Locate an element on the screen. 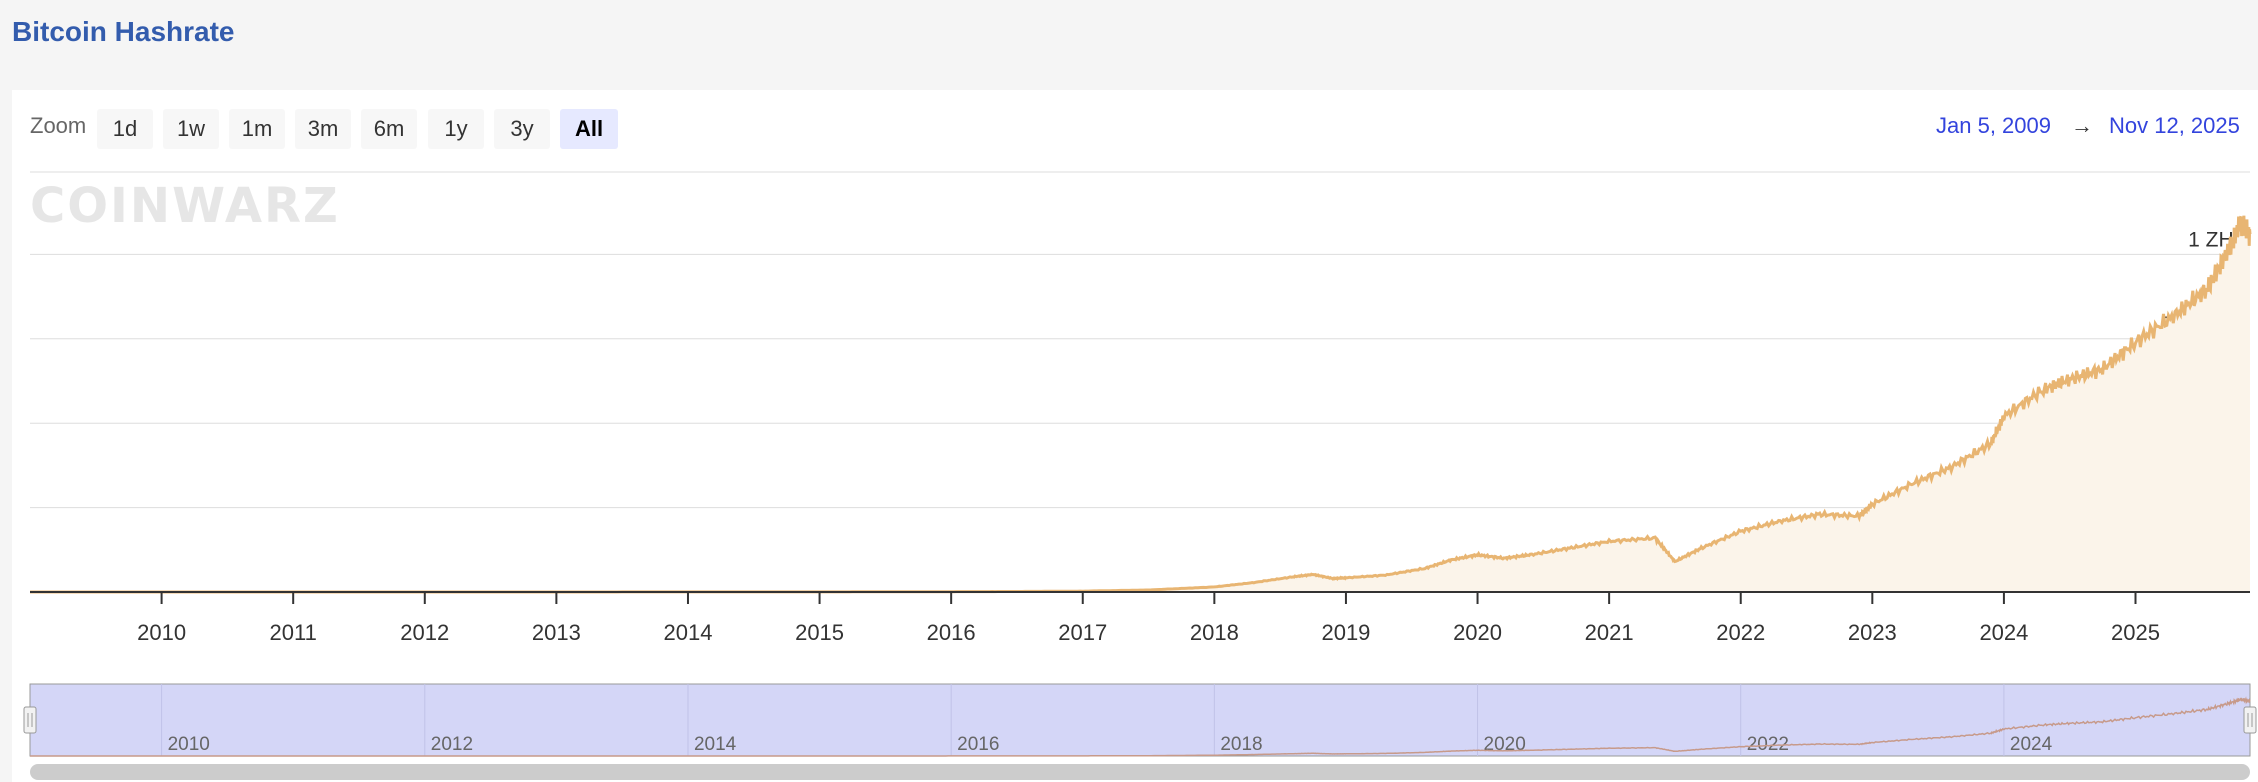 The width and height of the screenshot is (2258, 782). x-tick-label: 2015 is located at coordinates (819, 632).